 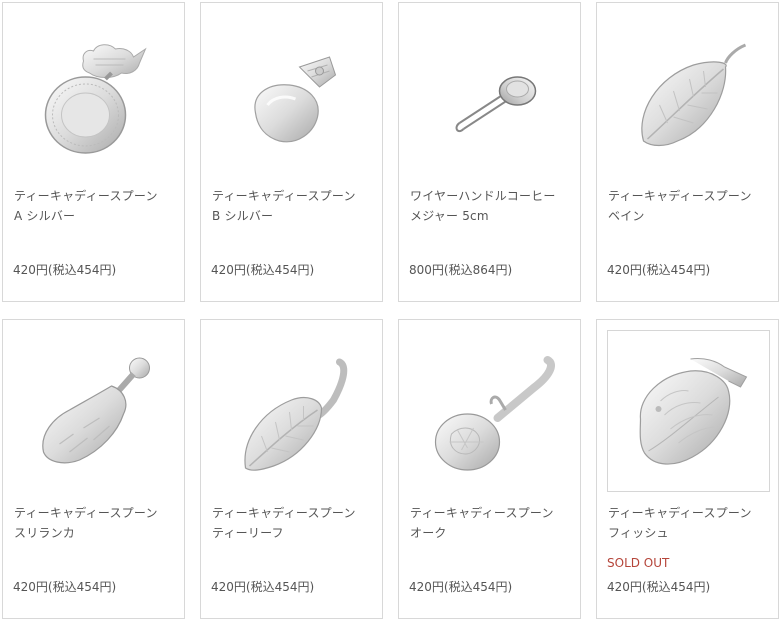 I want to click on oak-spoon-image, so click(x=489, y=410).